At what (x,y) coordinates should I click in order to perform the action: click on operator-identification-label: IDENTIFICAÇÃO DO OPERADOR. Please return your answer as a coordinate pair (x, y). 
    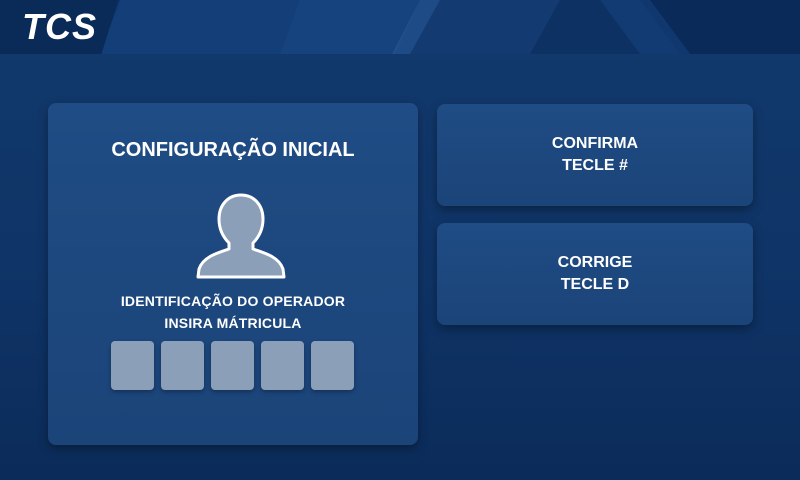
    Looking at the image, I should click on (233, 301).